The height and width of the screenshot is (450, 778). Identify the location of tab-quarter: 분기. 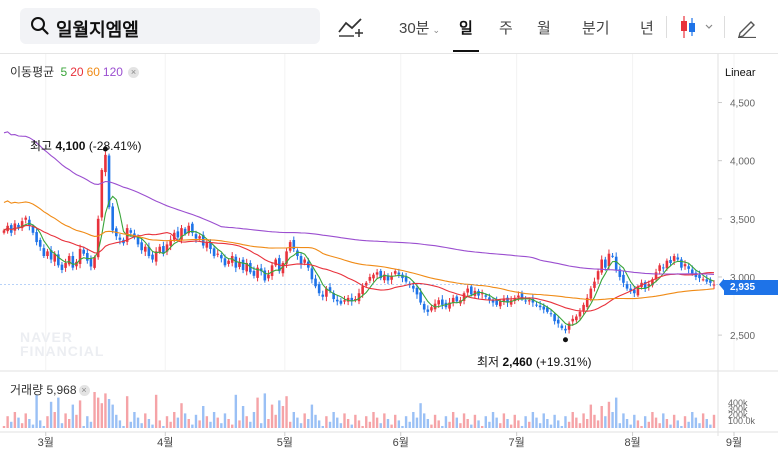
(596, 27).